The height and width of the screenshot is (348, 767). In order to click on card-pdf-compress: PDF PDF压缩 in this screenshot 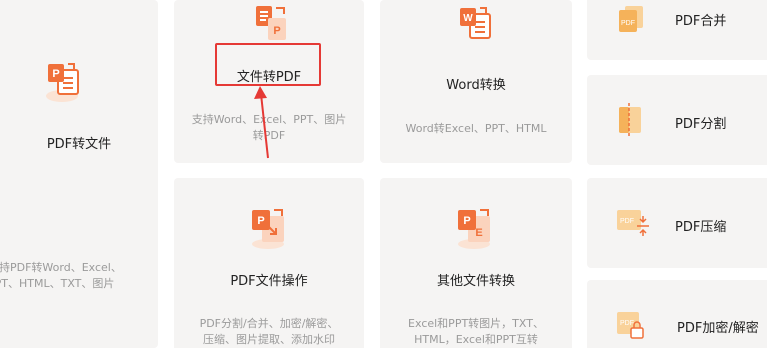, I will do `click(677, 223)`.